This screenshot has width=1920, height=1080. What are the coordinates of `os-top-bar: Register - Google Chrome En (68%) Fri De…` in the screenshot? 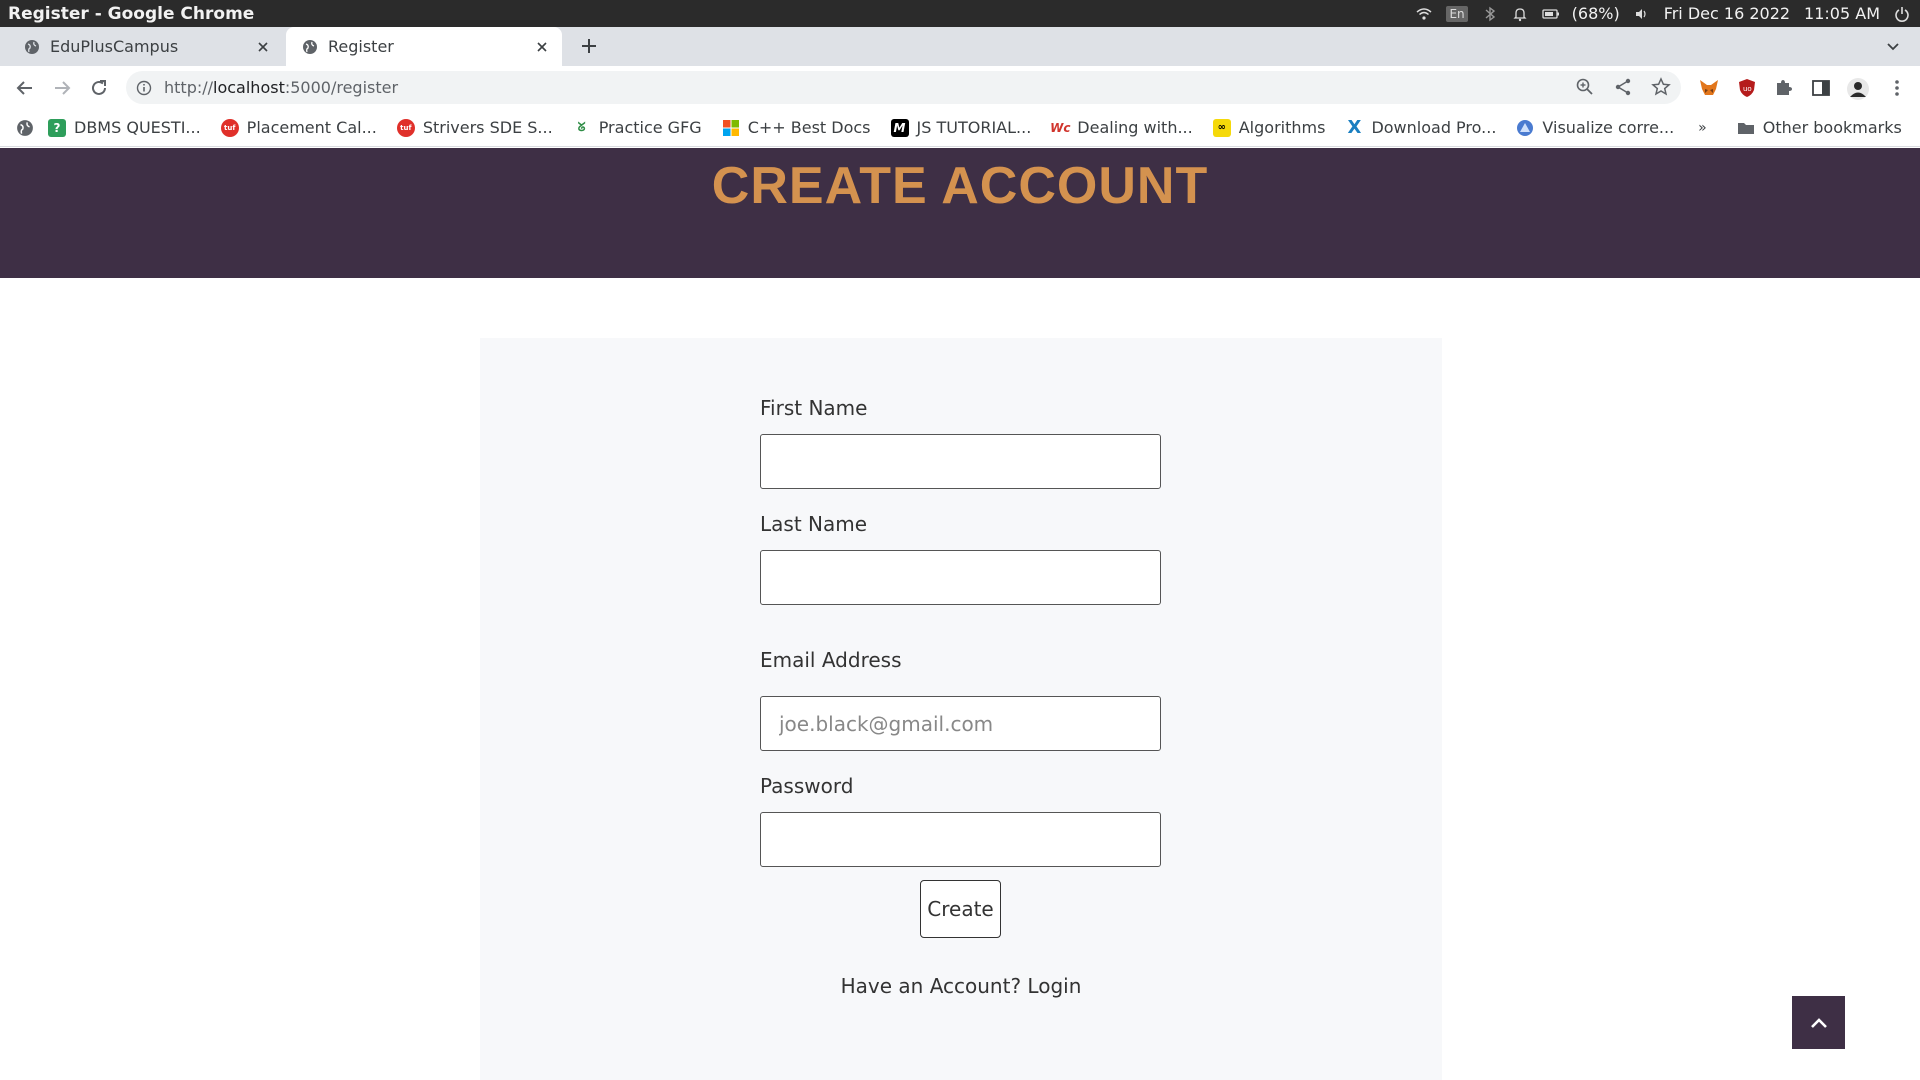 It's located at (960, 13).